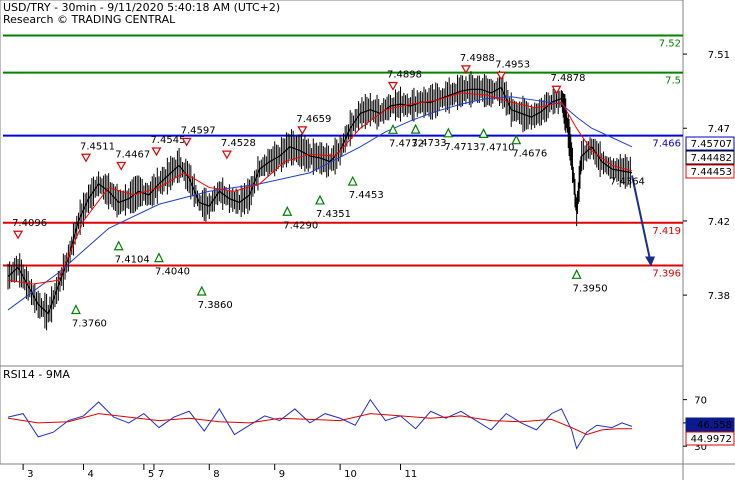  I want to click on up-marker-7.4733, so click(415, 128).